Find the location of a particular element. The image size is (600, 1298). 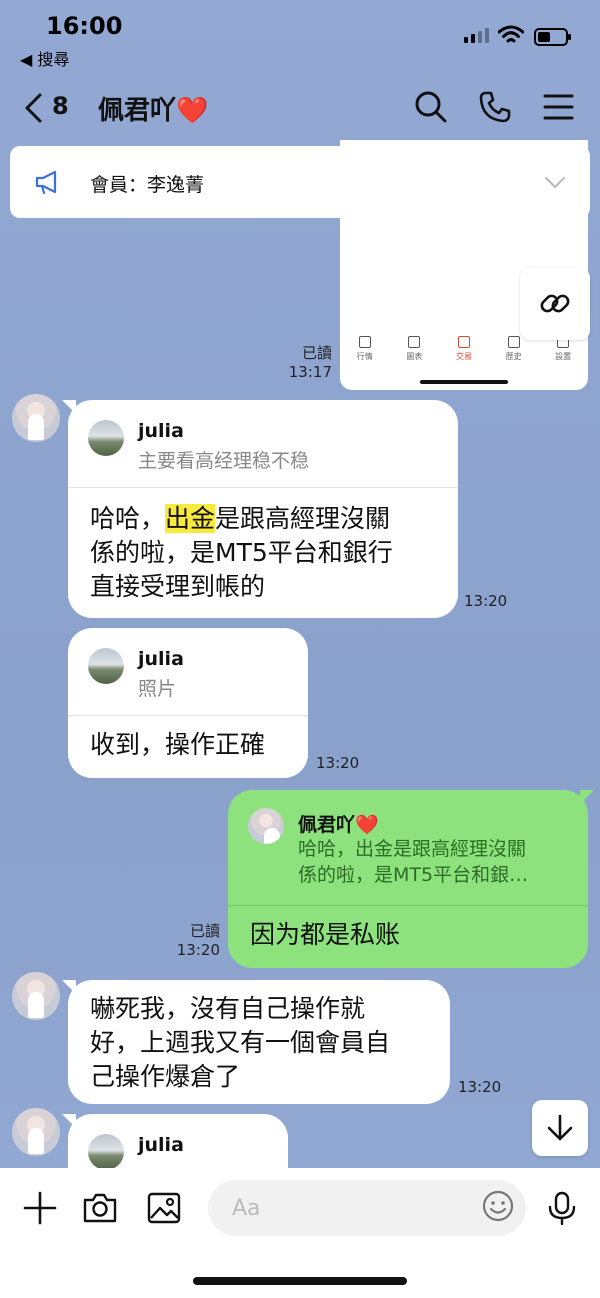

phone-call-icon is located at coordinates (495, 107).